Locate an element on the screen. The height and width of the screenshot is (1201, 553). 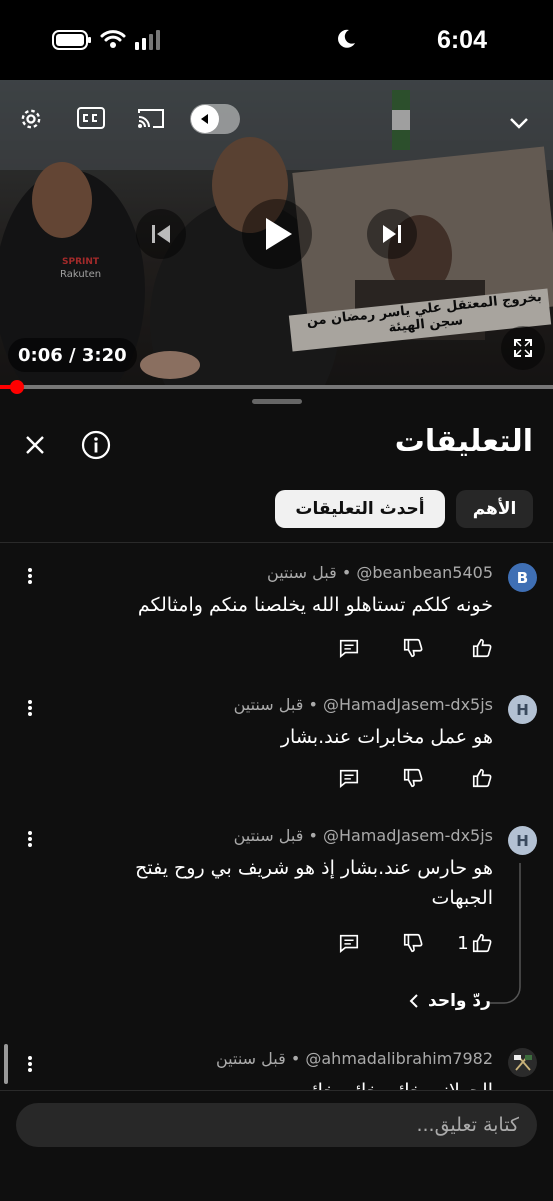
chip-newest-label: أحدث التعليقات is located at coordinates (360, 509).